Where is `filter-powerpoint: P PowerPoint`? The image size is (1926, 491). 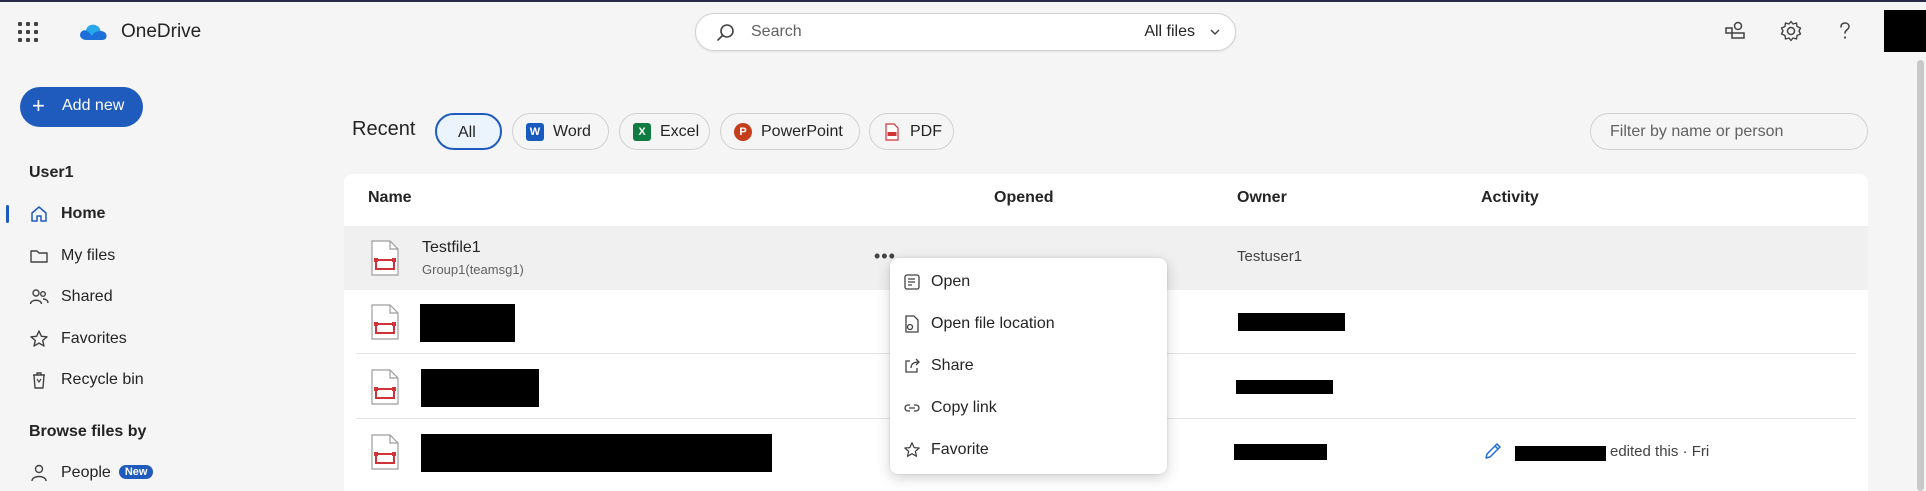 filter-powerpoint: P PowerPoint is located at coordinates (790, 131).